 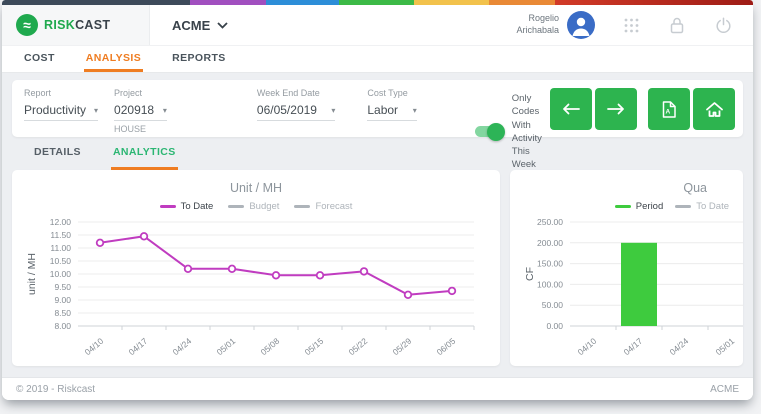 I want to click on report-field: Report Productivity ▾, so click(x=61, y=104).